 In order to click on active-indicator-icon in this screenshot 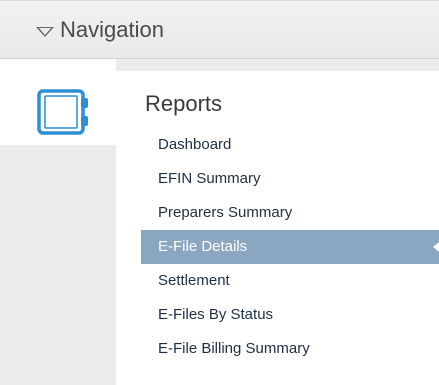, I will do `click(436, 247)`.